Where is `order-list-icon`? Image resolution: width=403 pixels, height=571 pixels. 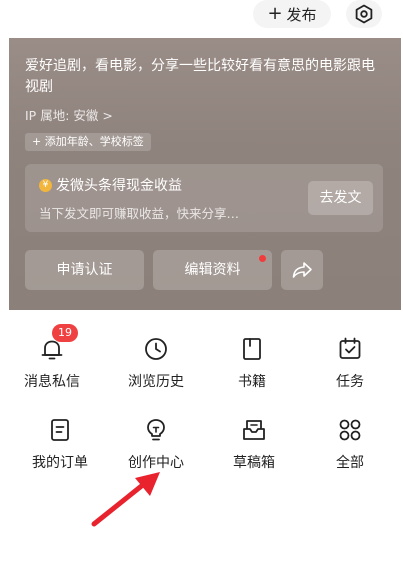
order-list-icon is located at coordinates (60, 430).